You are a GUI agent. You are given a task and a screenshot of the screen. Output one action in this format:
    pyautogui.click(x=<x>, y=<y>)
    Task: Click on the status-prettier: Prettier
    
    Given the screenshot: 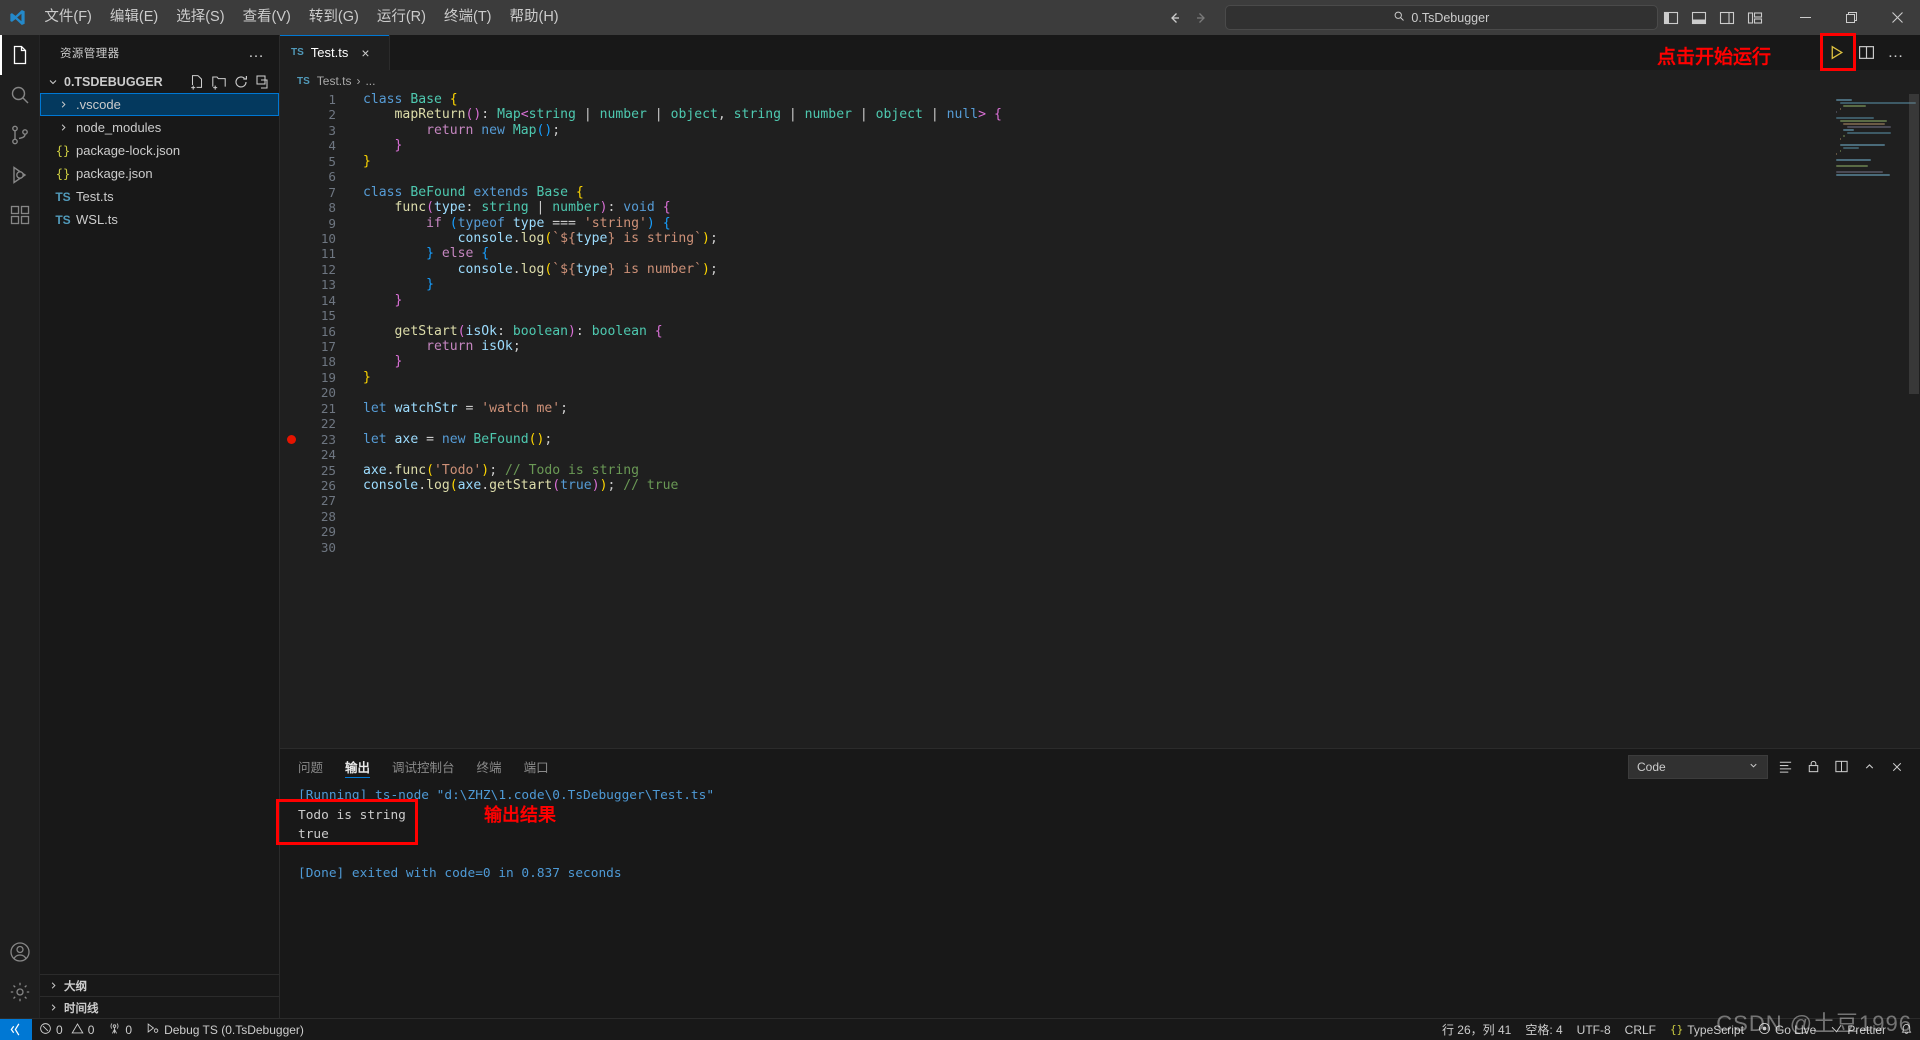 What is the action you would take?
    pyautogui.click(x=1858, y=1029)
    